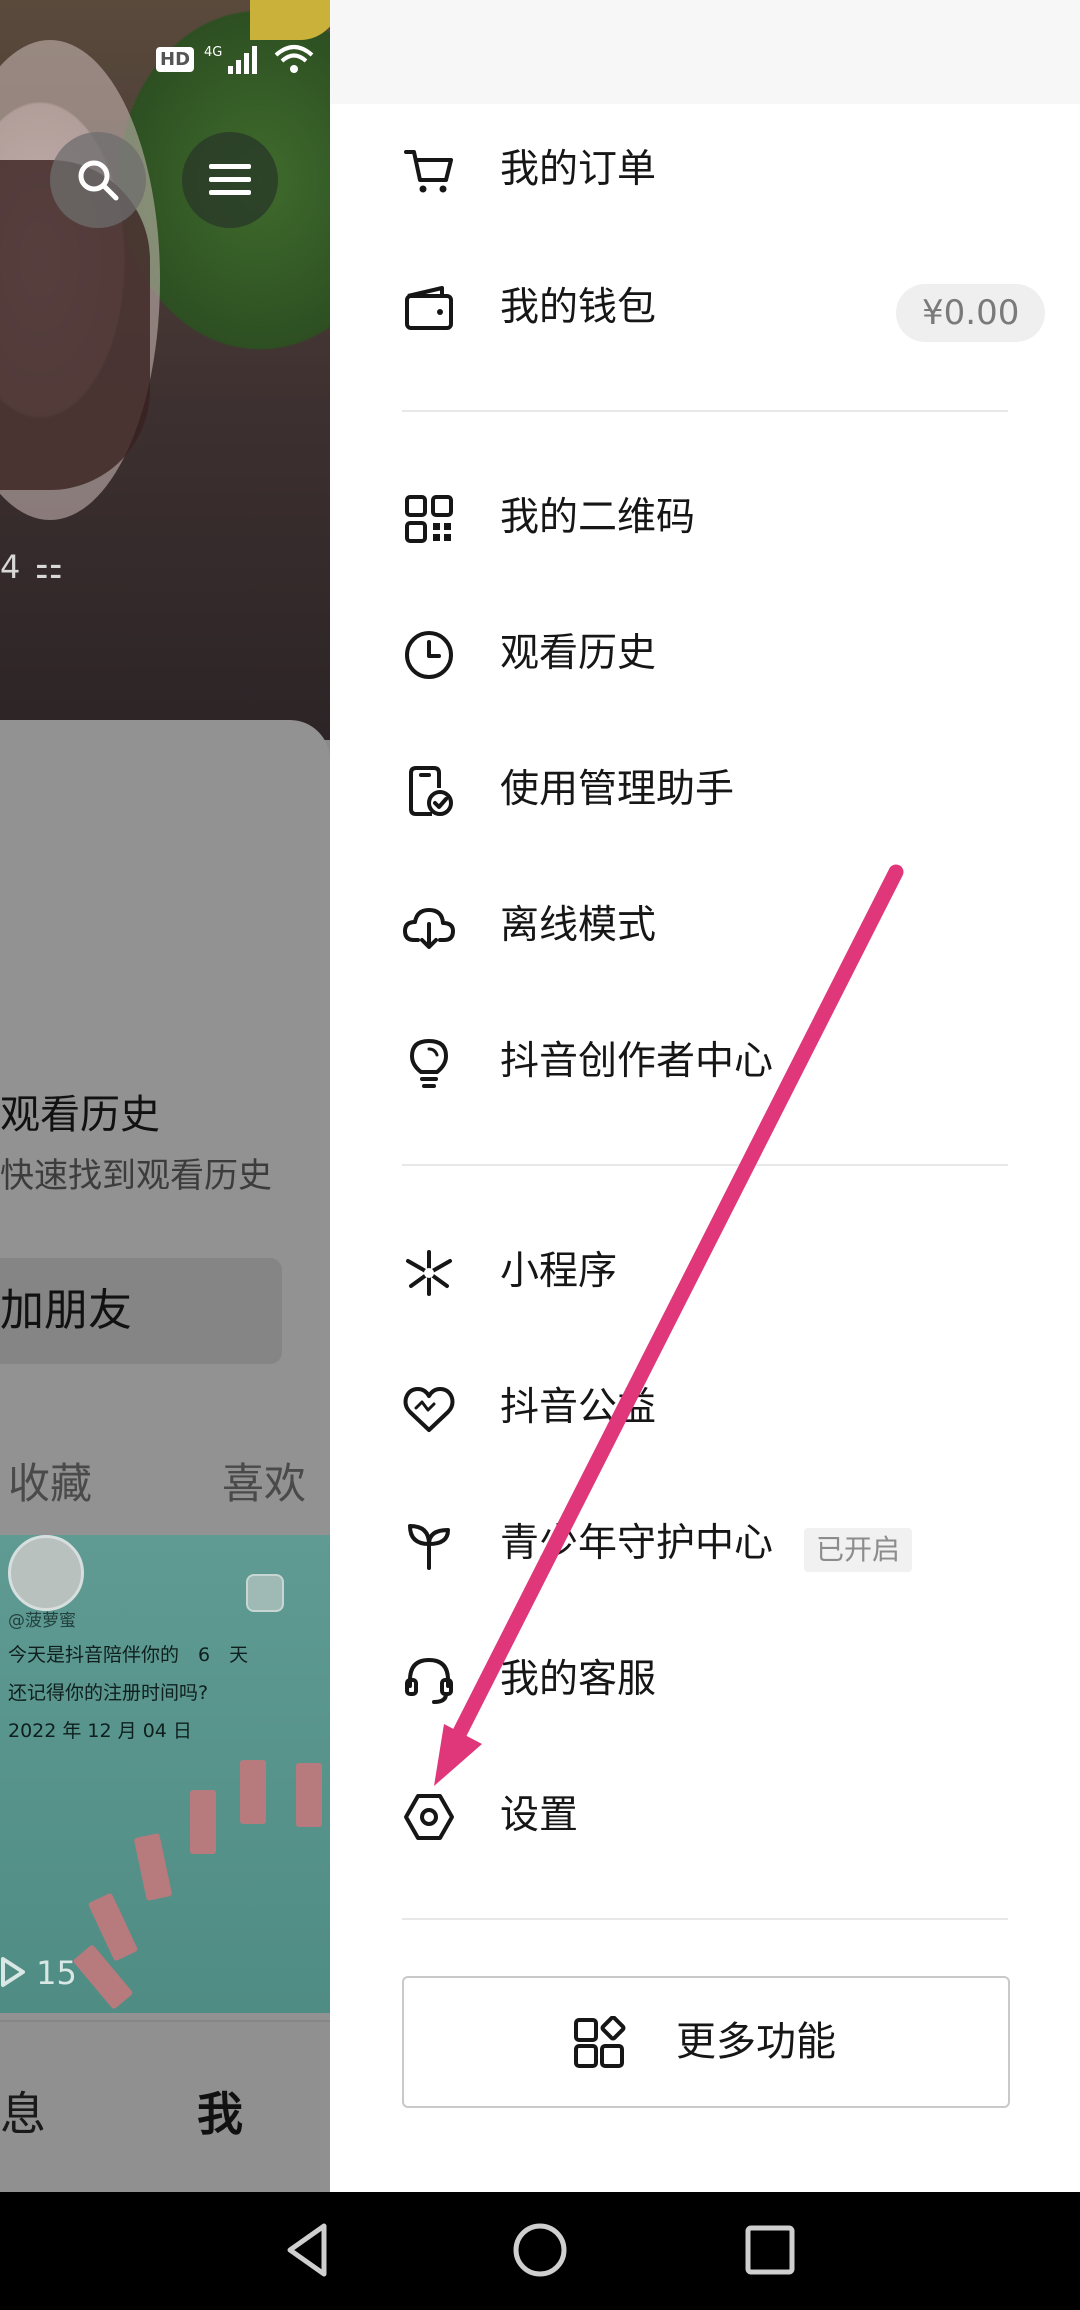 This screenshot has height=2310, width=1080. Describe the element at coordinates (23, 2111) in the screenshot. I see `nav-messages: 消息` at that location.